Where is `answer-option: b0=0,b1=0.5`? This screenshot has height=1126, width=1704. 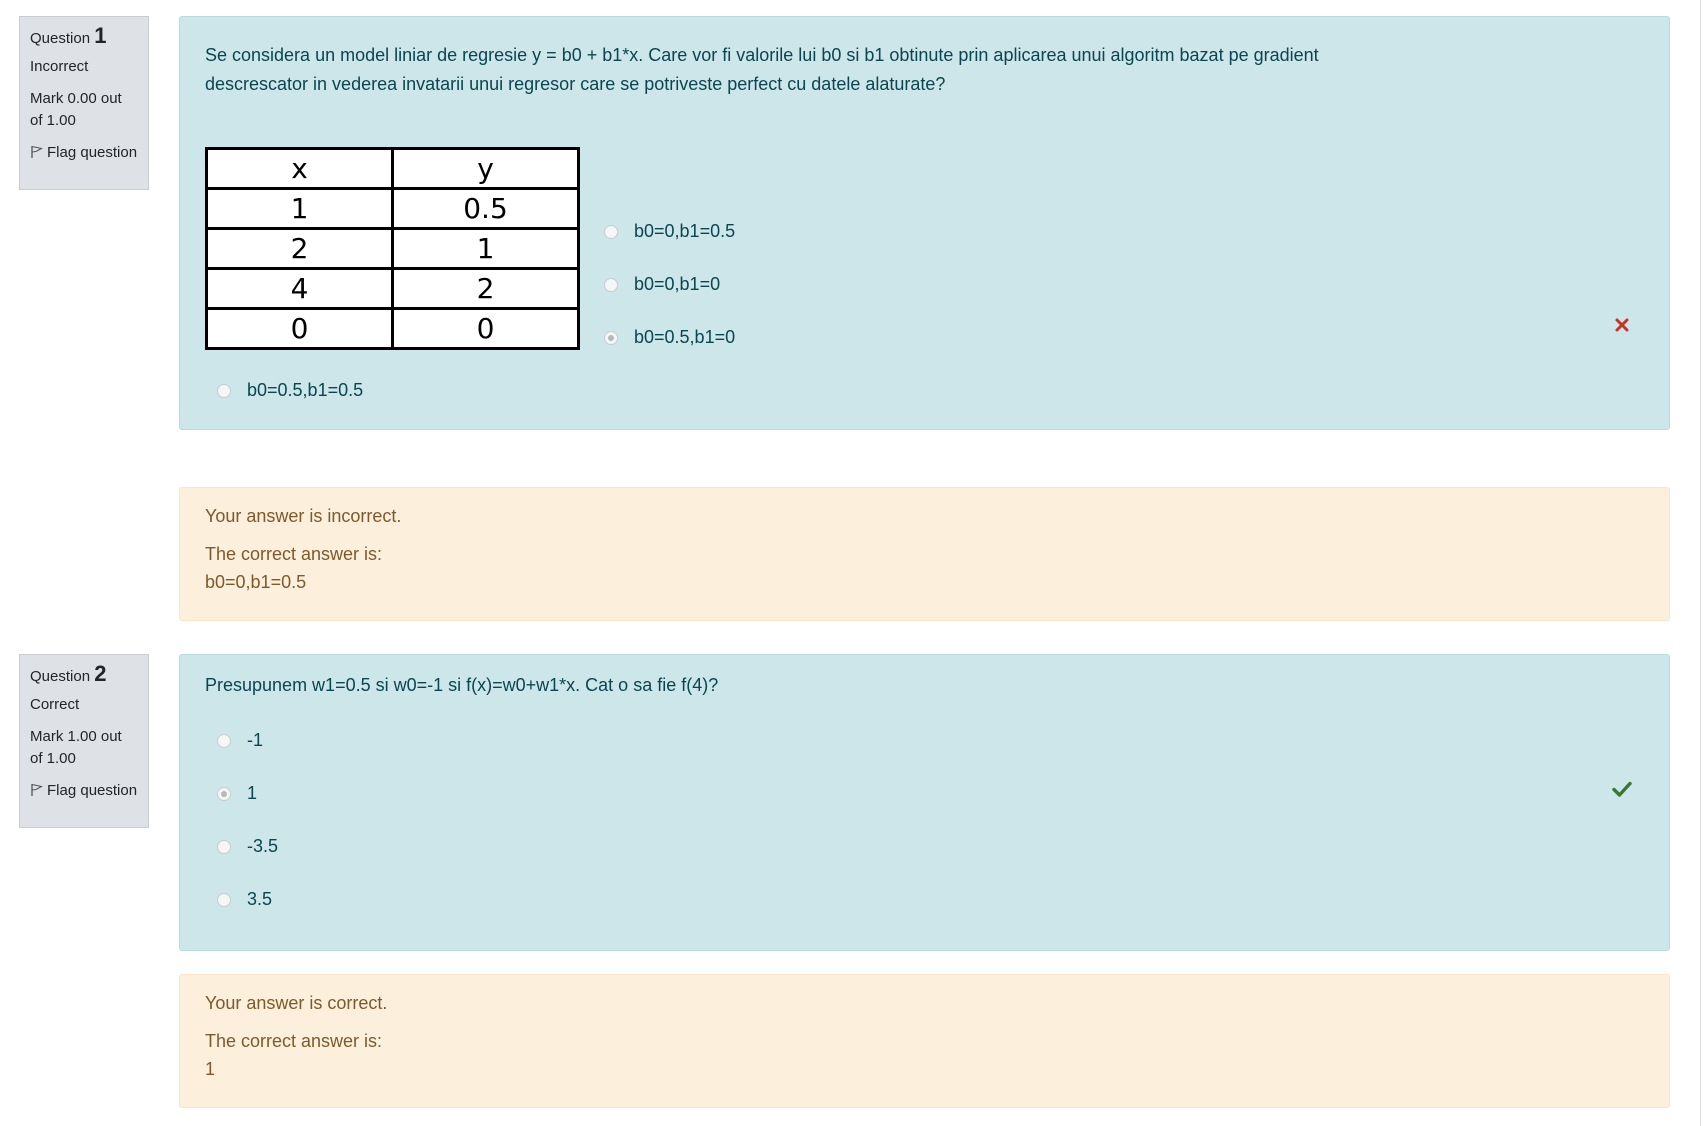
answer-option: b0=0,b1=0.5 is located at coordinates (669, 231).